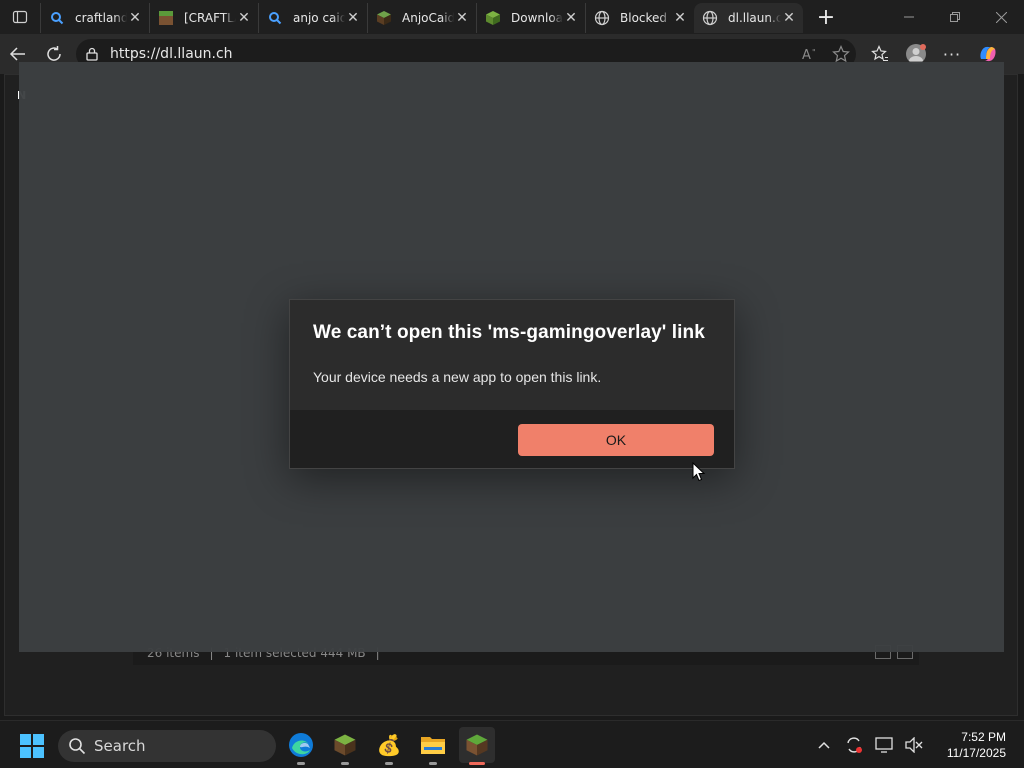  What do you see at coordinates (537, 18) in the screenshot?
I see `tab-title: Download` at bounding box center [537, 18].